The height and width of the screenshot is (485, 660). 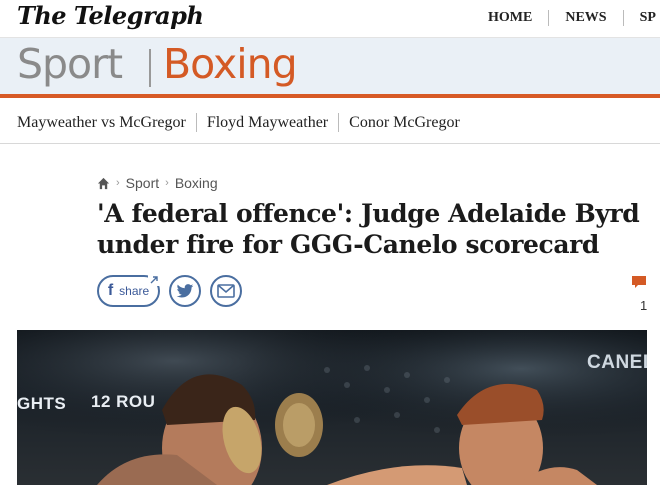 I want to click on breadcrumb-item-sport: Sport, so click(x=142, y=183).